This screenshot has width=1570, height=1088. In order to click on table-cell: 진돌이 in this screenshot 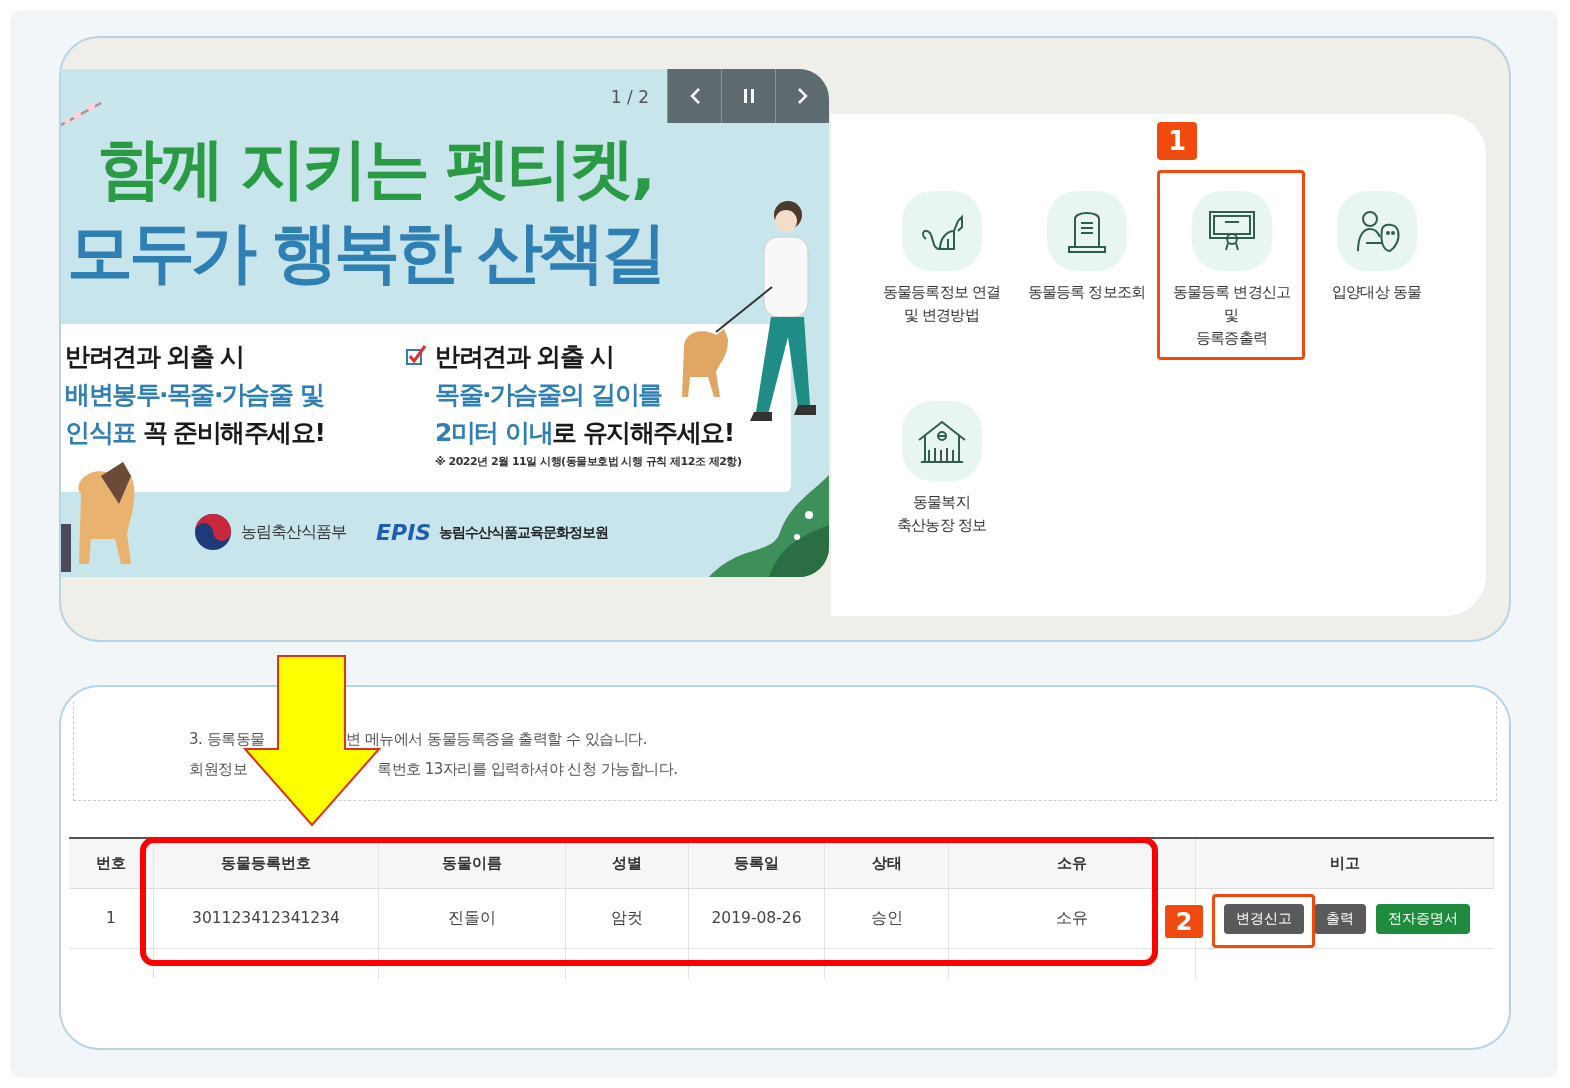, I will do `click(472, 918)`.